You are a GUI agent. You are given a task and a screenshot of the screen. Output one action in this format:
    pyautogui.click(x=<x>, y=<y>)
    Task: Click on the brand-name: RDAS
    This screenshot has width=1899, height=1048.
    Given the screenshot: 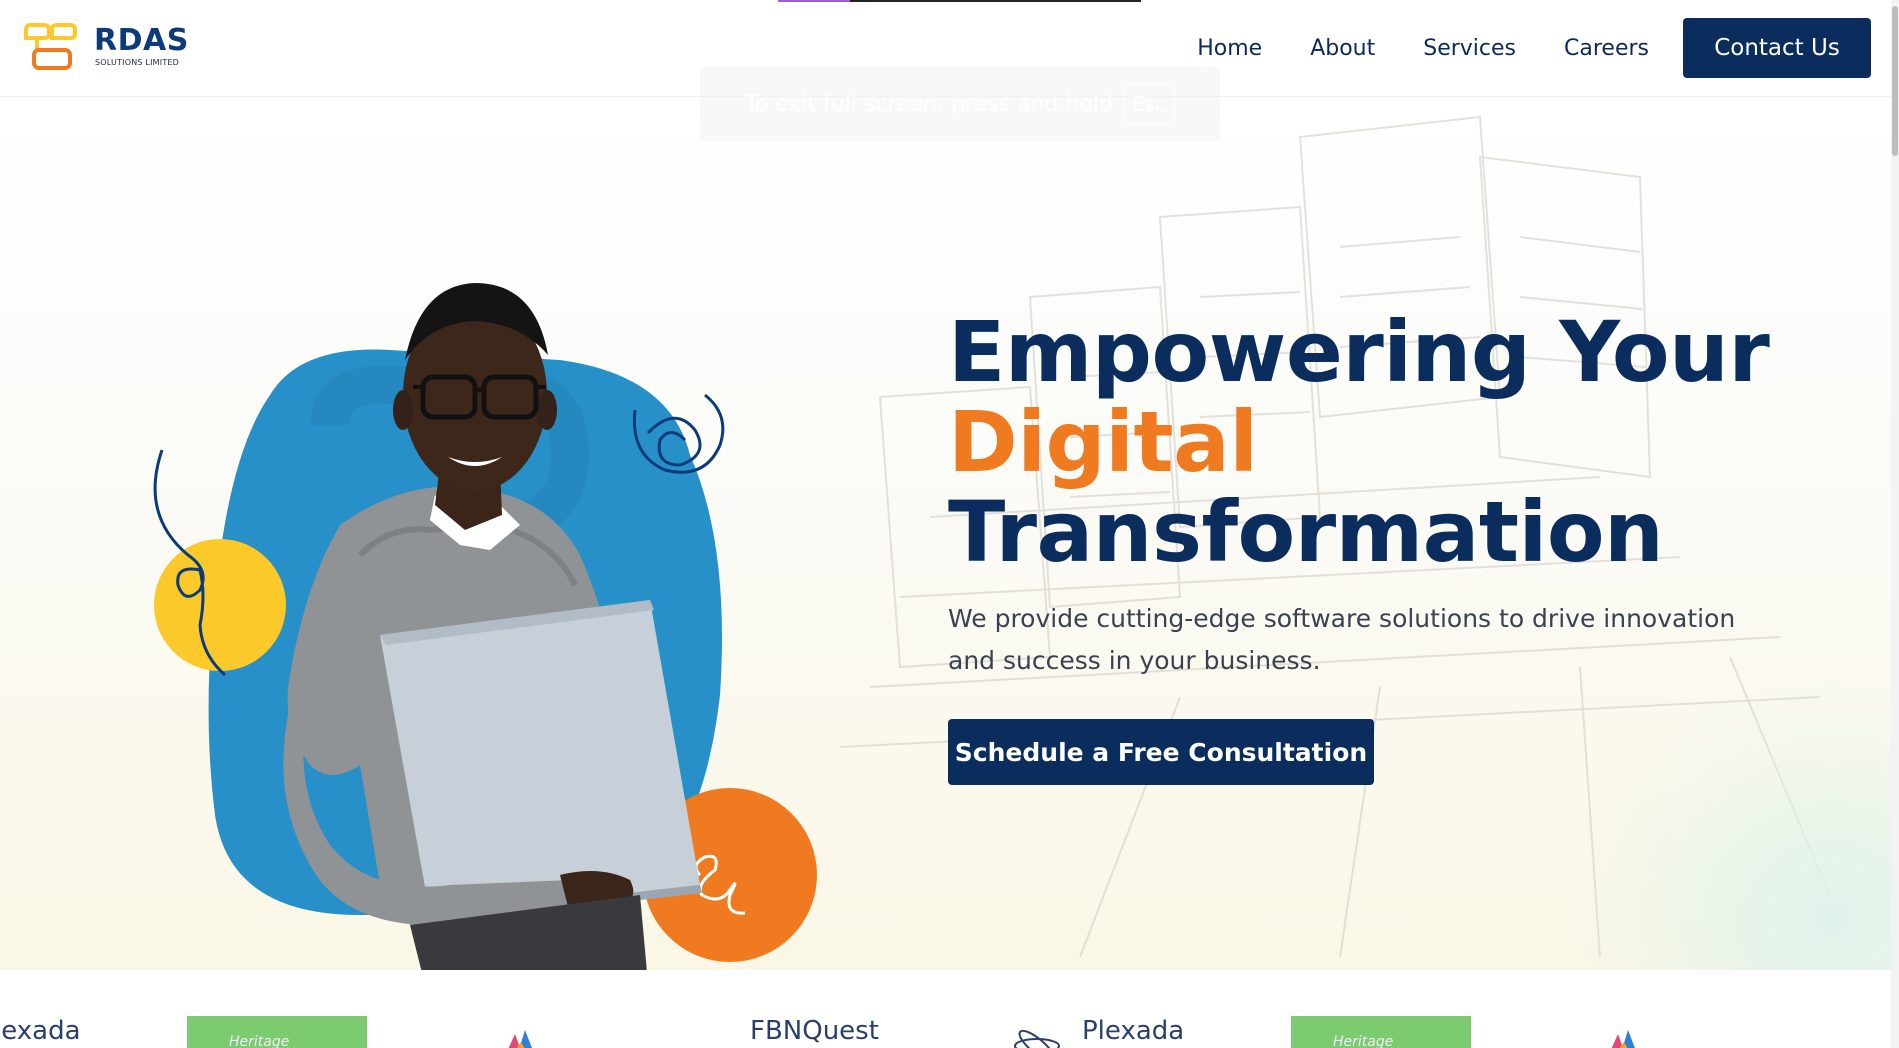 What is the action you would take?
    pyautogui.click(x=141, y=40)
    